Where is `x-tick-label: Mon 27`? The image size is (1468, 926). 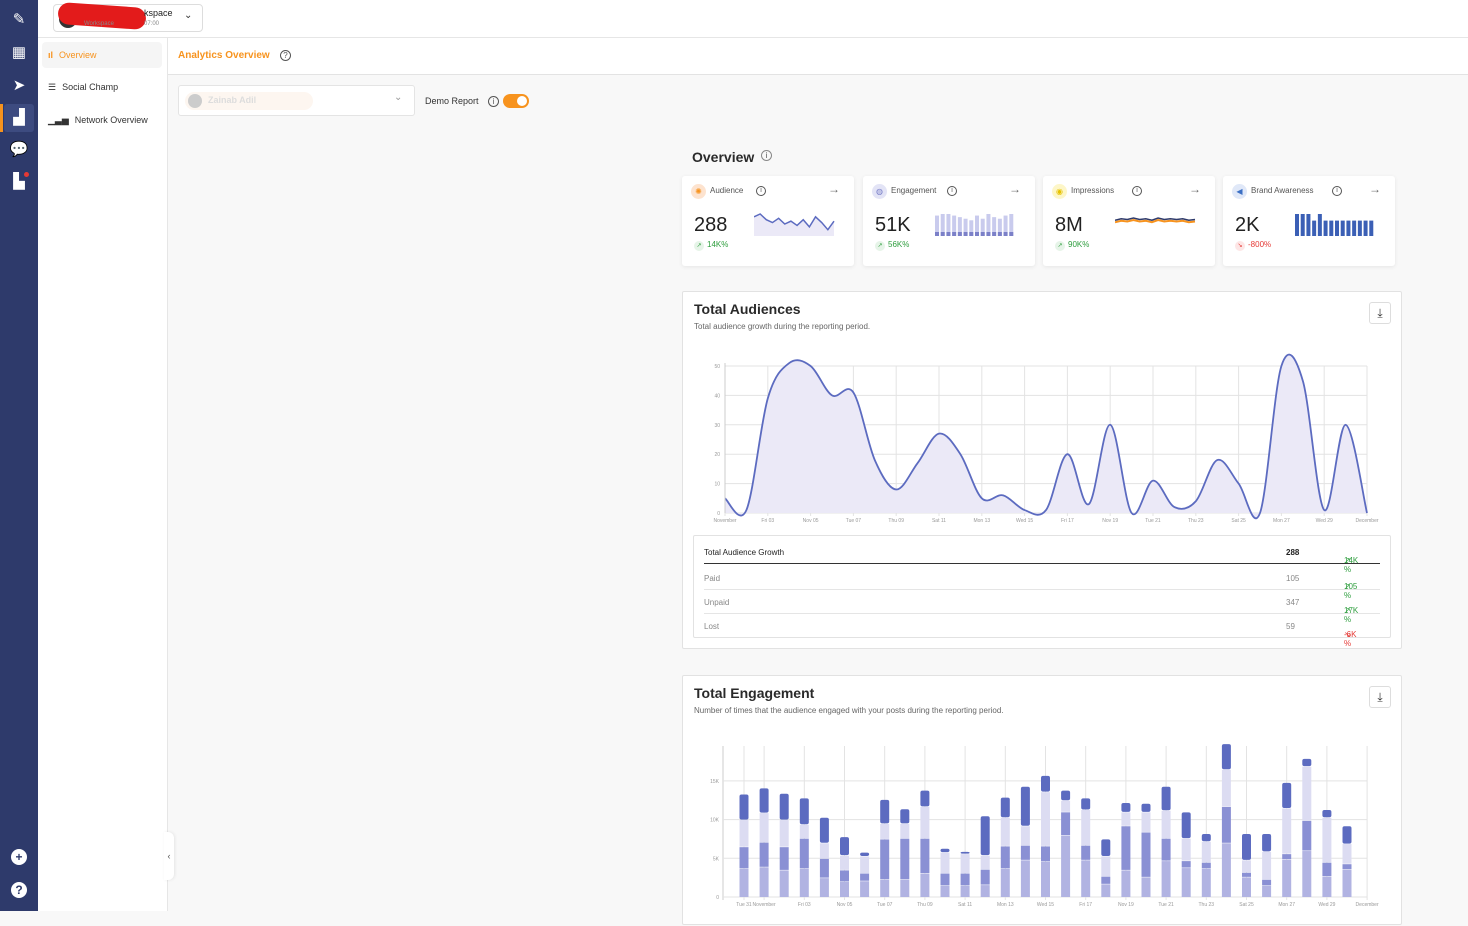
x-tick-label: Mon 27 is located at coordinates (1286, 905).